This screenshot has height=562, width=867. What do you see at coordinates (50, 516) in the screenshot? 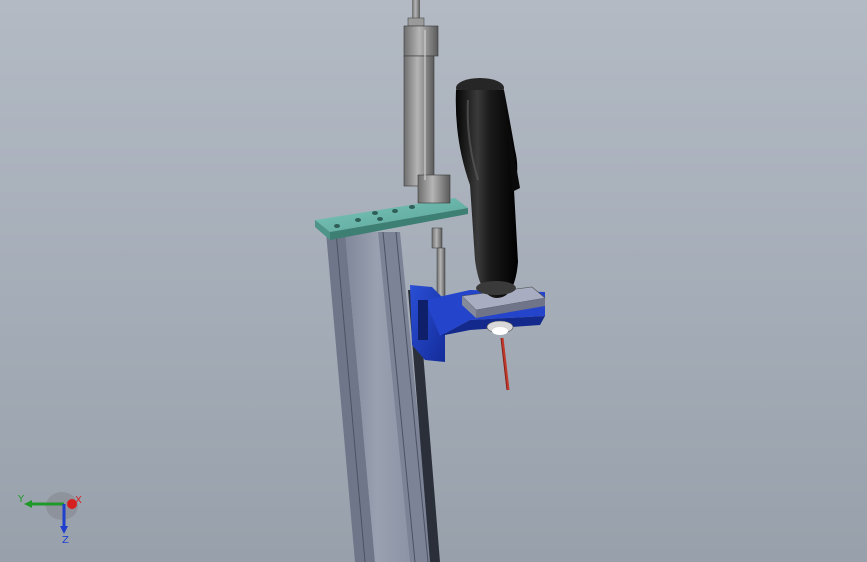
I see `axis-triad: Y X Z` at bounding box center [50, 516].